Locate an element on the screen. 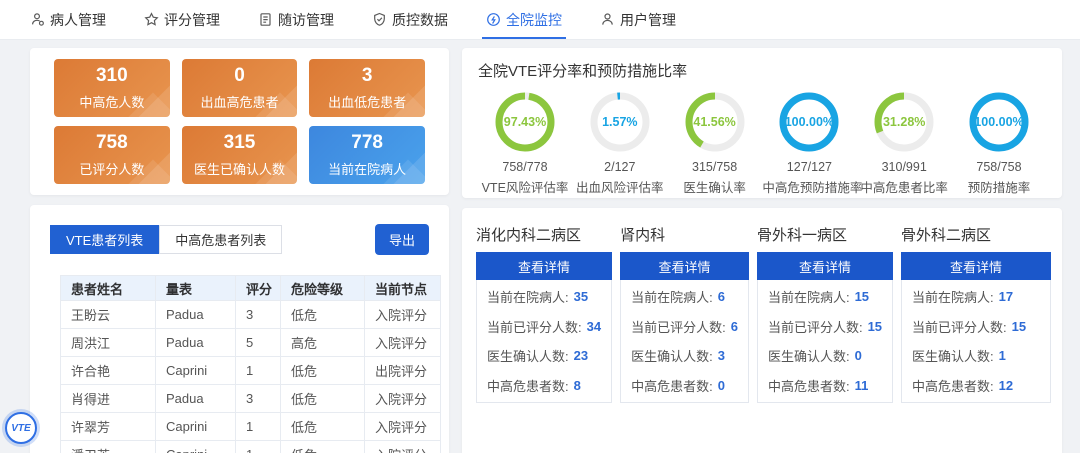  summary-card: 3 出血低危患者 is located at coordinates (367, 88).